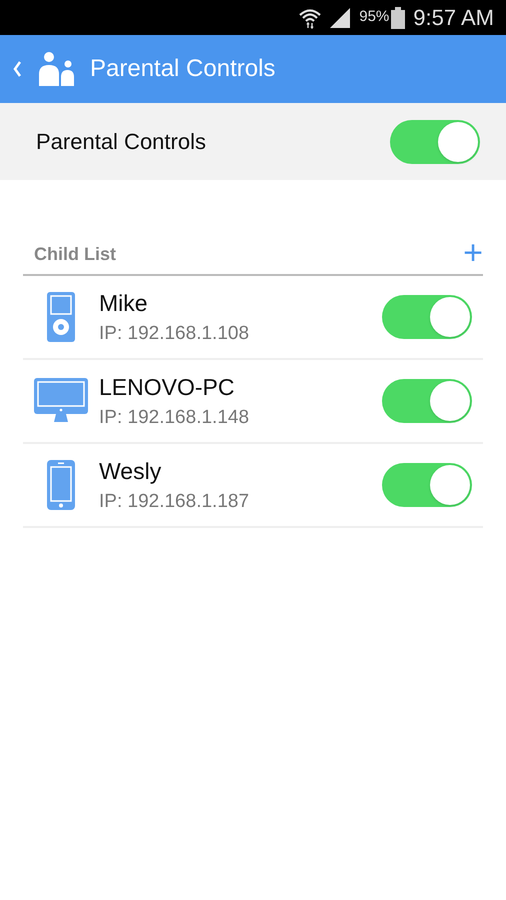 The width and height of the screenshot is (506, 900). I want to click on ip-address: IP: 192.168.1.148, so click(174, 418).